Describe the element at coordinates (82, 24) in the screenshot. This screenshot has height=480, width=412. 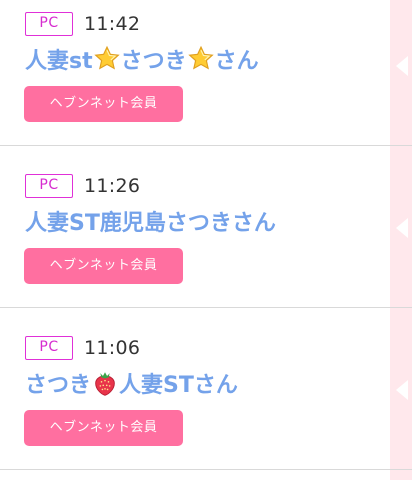
I see `entry-meta: PC 11:42` at that location.